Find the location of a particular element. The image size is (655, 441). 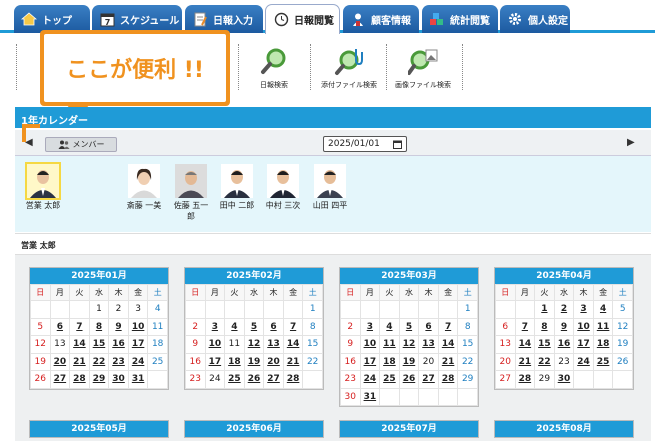

tab-schedule: 7 スケジュール is located at coordinates (137, 19).